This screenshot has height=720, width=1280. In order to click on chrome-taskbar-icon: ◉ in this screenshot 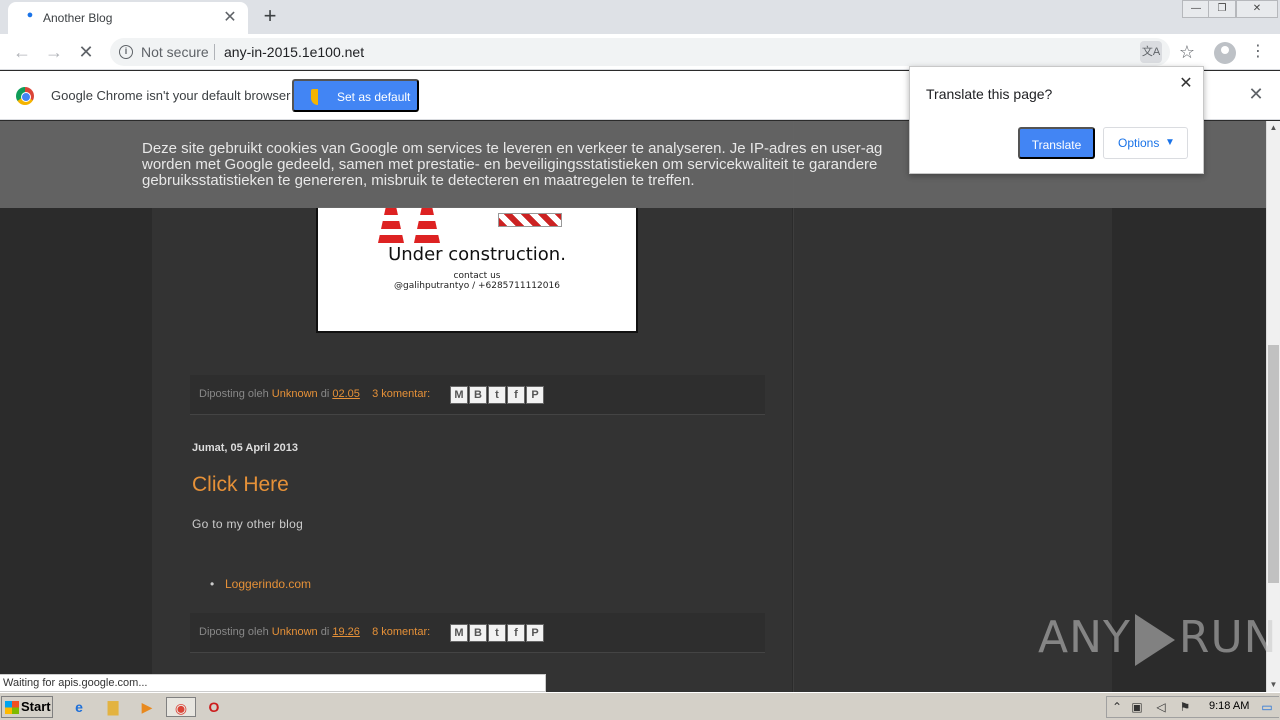, I will do `click(181, 707)`.